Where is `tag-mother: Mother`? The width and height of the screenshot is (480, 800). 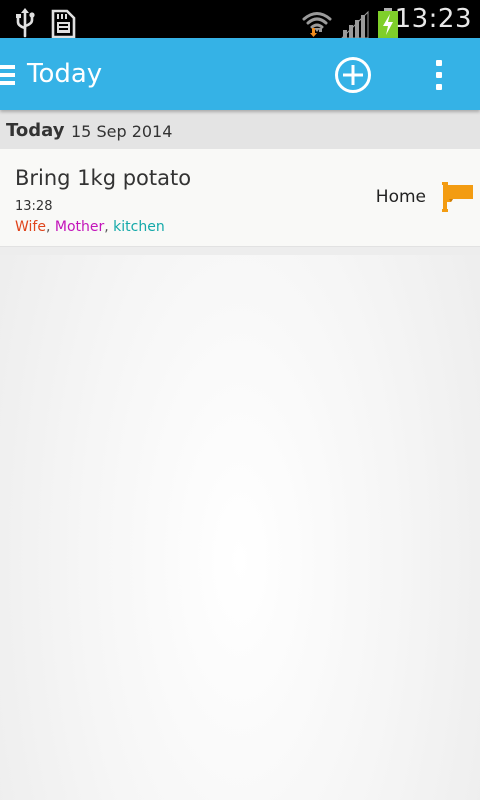 tag-mother: Mother is located at coordinates (79, 227).